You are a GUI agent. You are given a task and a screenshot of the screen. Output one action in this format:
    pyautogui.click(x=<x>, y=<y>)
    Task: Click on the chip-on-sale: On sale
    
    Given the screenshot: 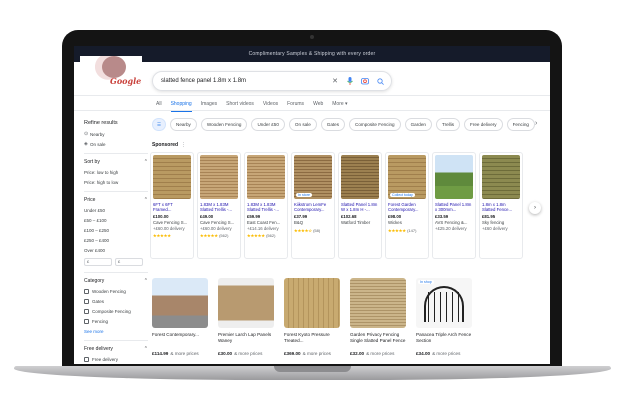 What is the action you would take?
    pyautogui.click(x=302, y=124)
    